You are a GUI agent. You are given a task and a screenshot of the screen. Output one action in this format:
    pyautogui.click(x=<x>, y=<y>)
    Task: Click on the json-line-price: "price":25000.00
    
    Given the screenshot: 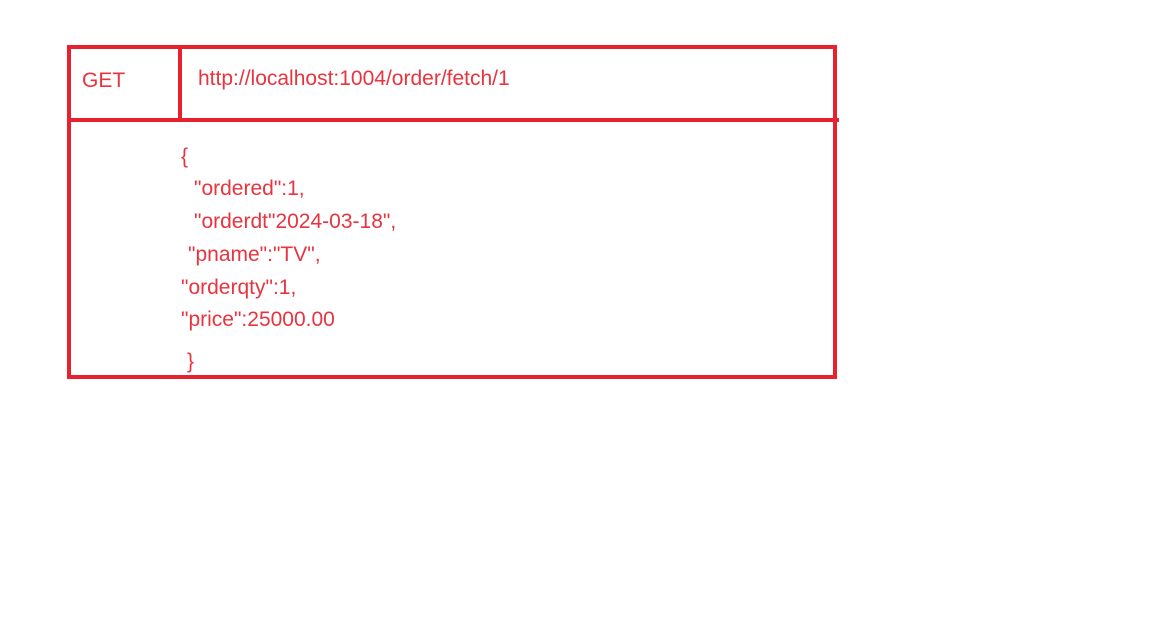 What is the action you would take?
    pyautogui.click(x=258, y=319)
    